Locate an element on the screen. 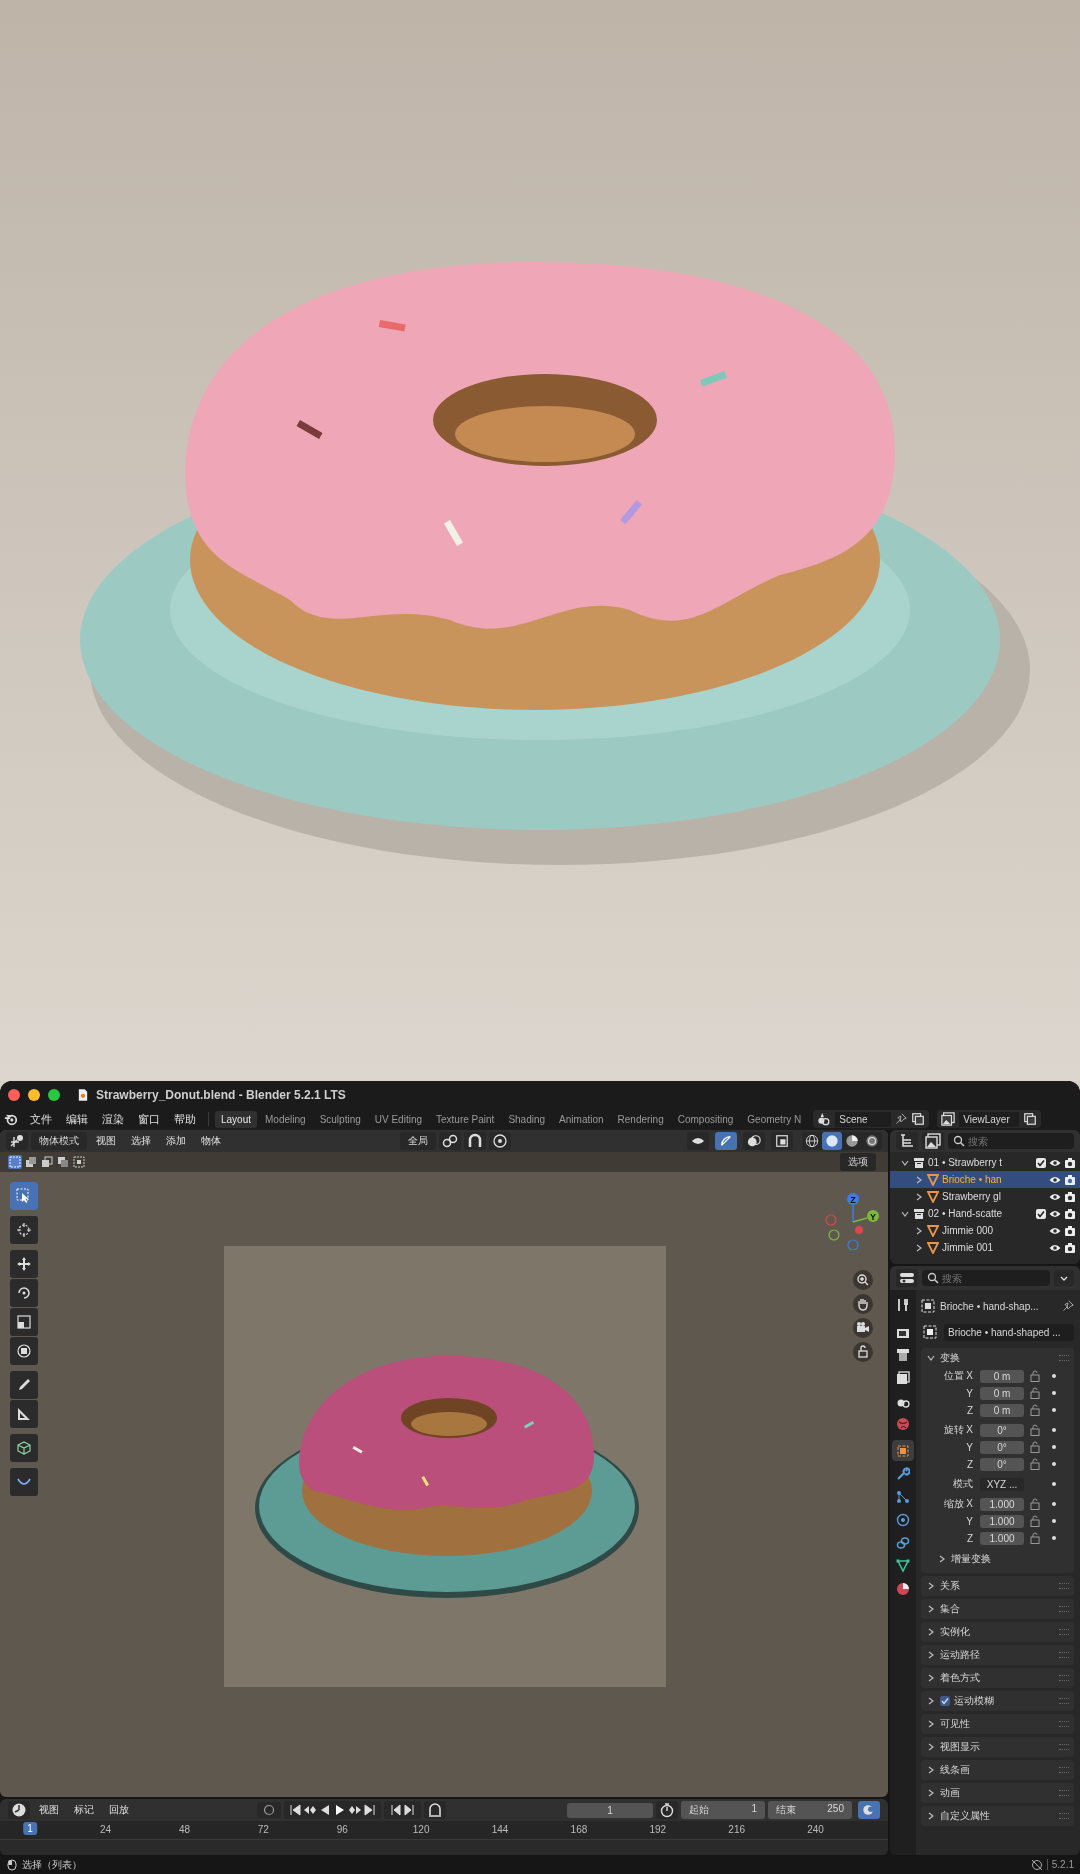 This screenshot has height=1874, width=1080. overlay-button is located at coordinates (754, 1141).